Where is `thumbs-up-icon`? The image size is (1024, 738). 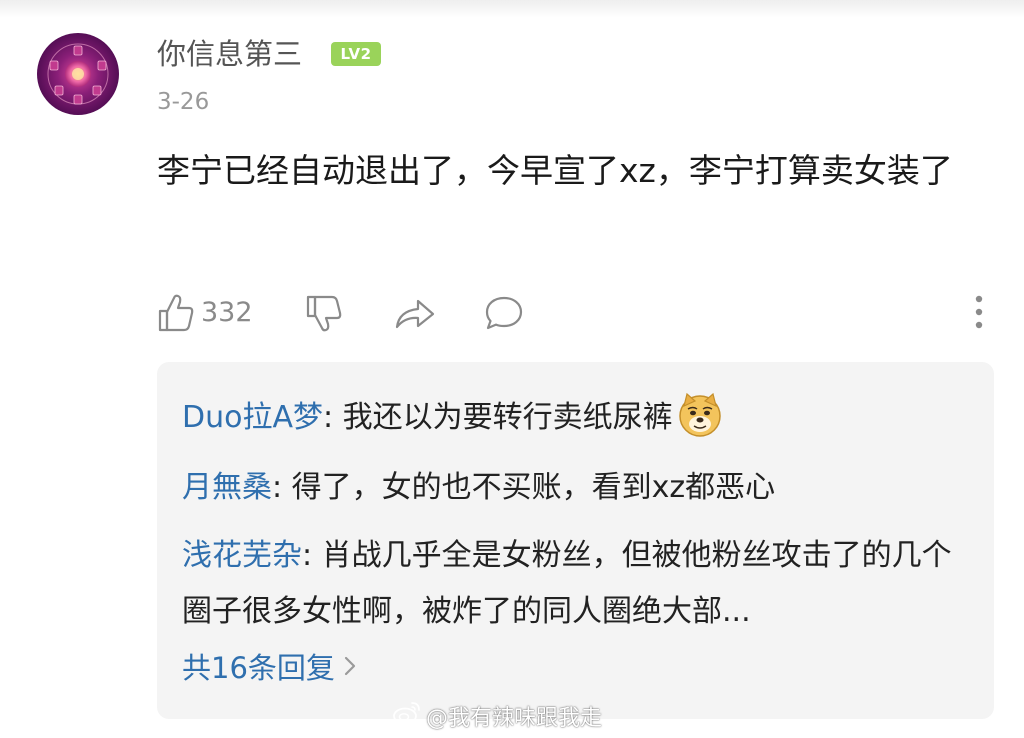
thumbs-up-icon is located at coordinates (176, 313).